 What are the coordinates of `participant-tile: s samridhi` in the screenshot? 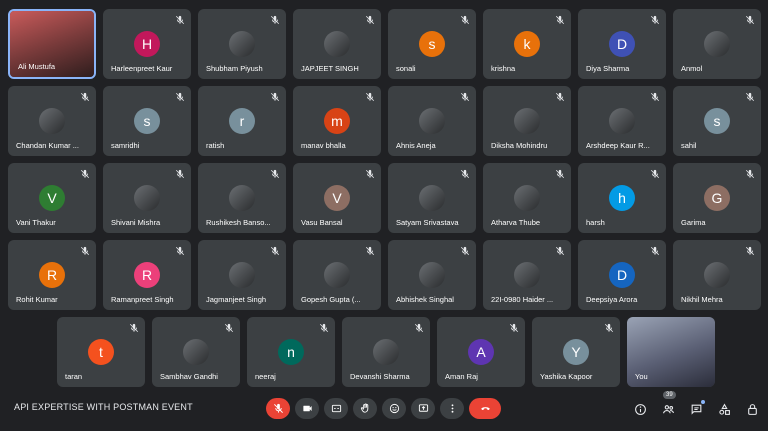 It's located at (147, 121).